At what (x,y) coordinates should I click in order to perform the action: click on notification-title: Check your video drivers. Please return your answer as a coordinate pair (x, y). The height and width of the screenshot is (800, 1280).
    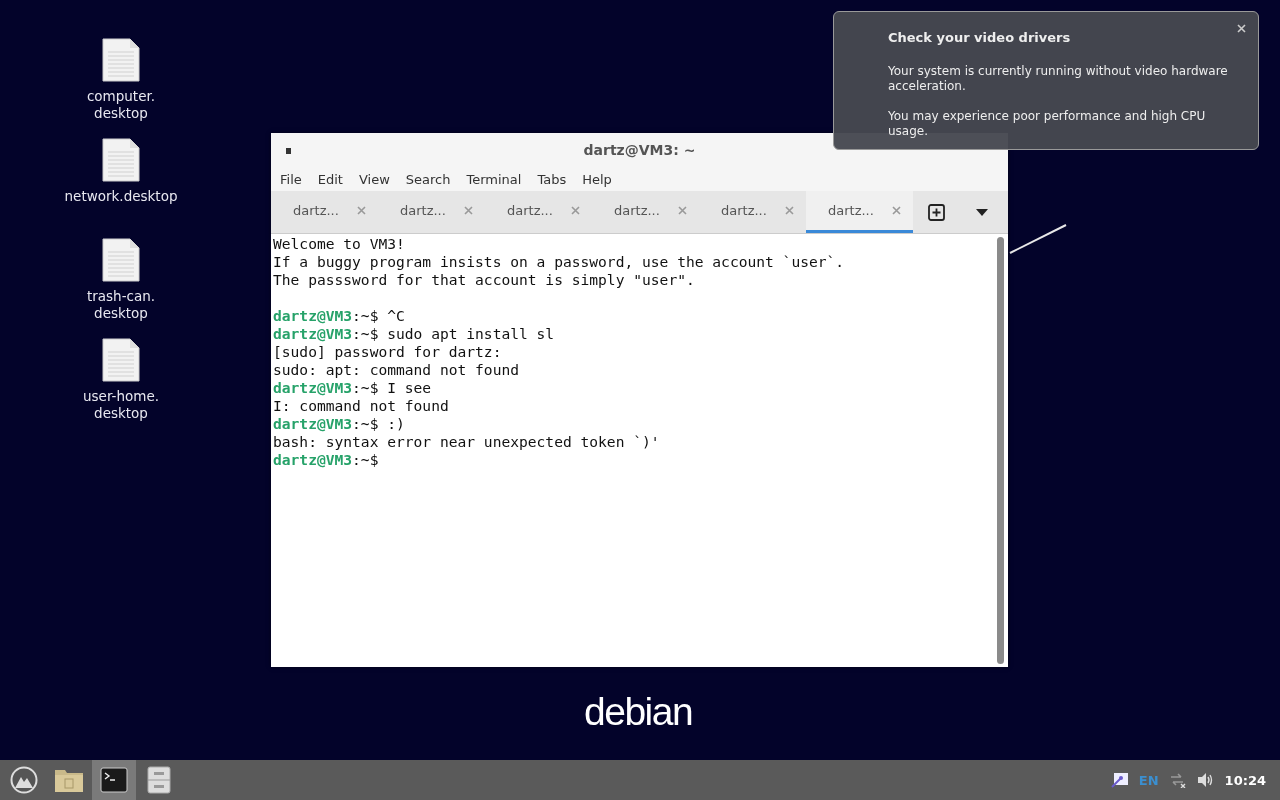
    Looking at the image, I should click on (980, 37).